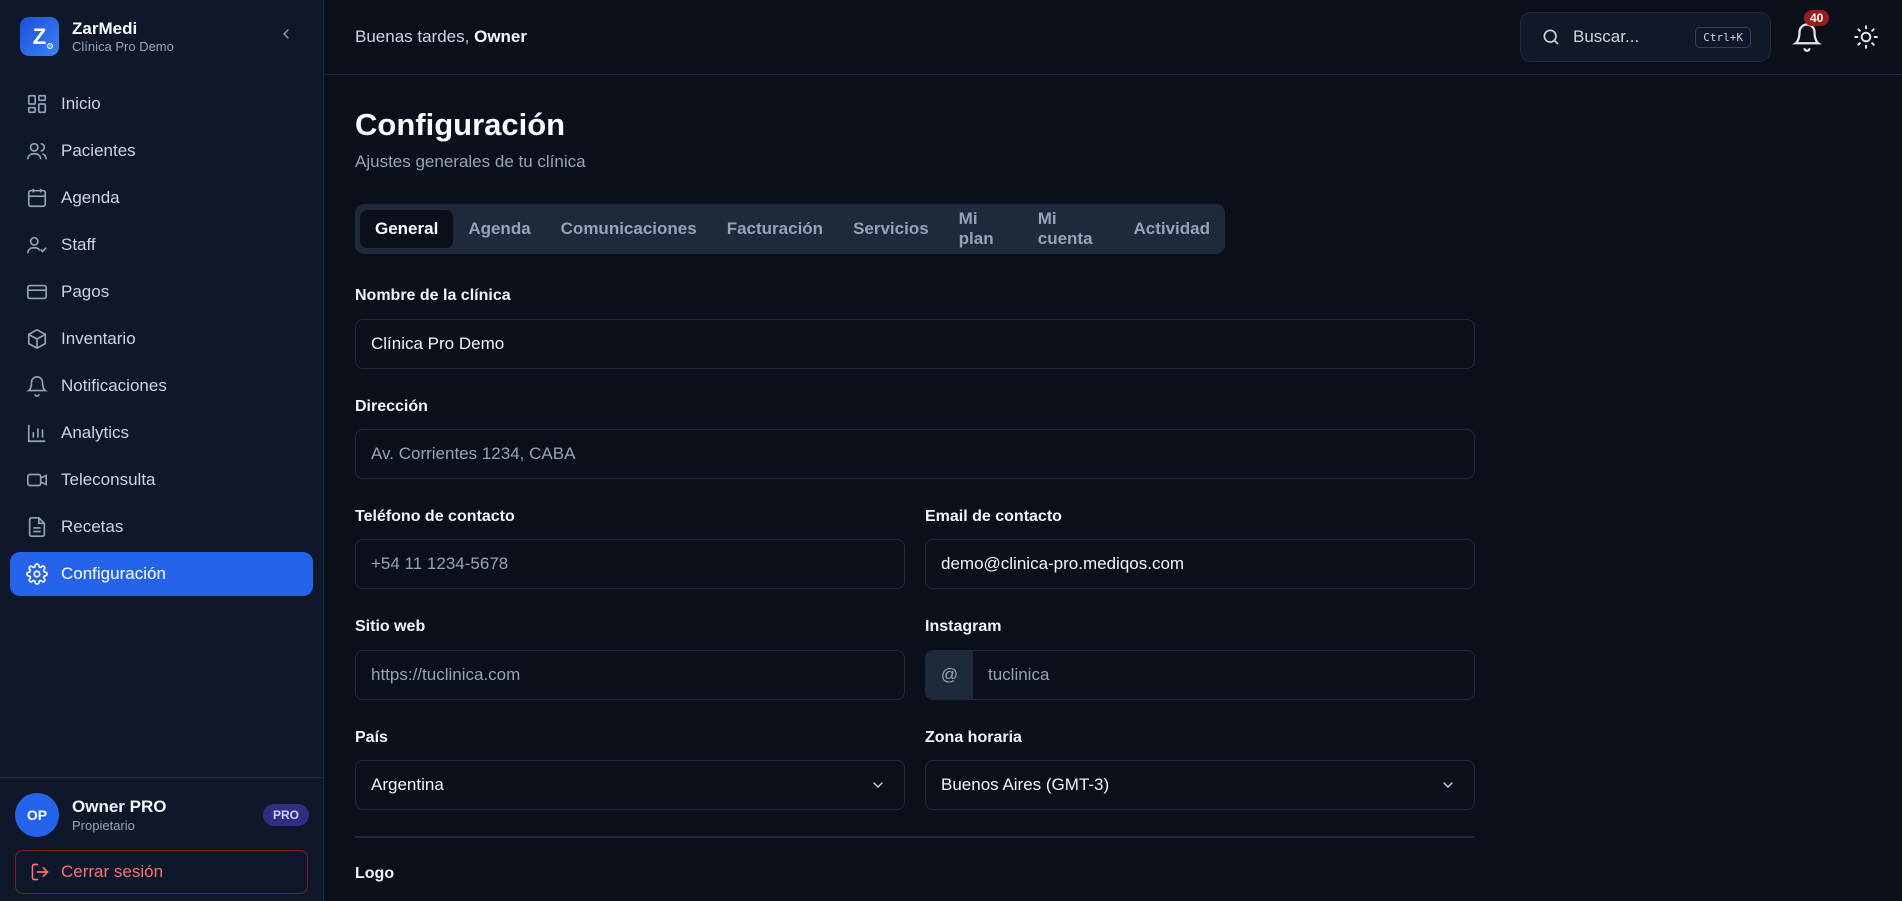  What do you see at coordinates (98, 150) in the screenshot?
I see `sidebar-item-label: Pacientes` at bounding box center [98, 150].